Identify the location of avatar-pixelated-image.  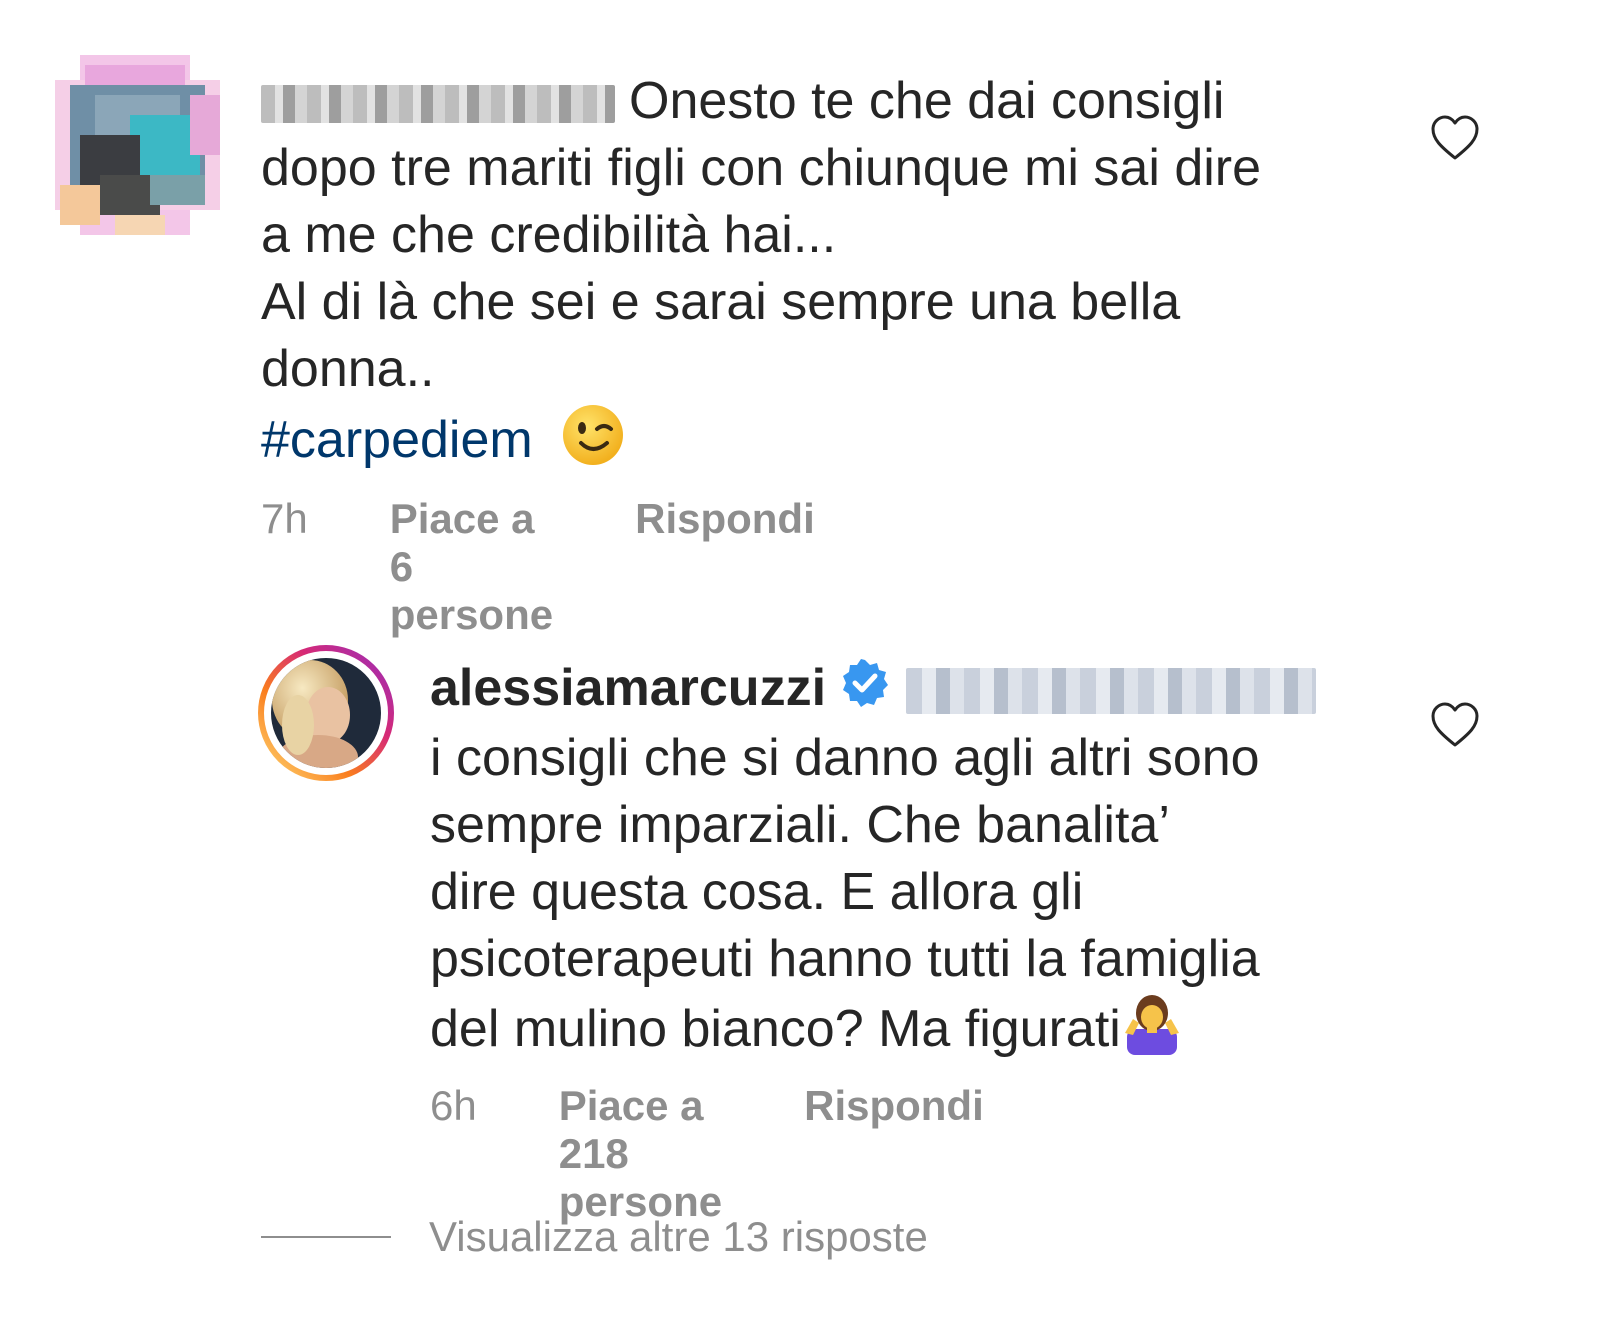
(137, 145).